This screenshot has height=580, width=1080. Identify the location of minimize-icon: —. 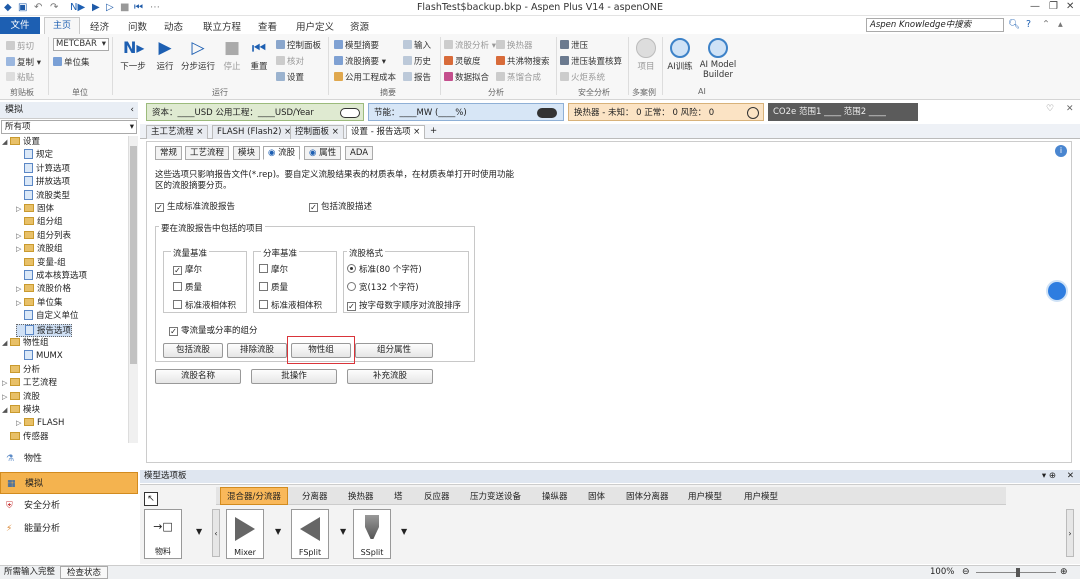
(1035, 6).